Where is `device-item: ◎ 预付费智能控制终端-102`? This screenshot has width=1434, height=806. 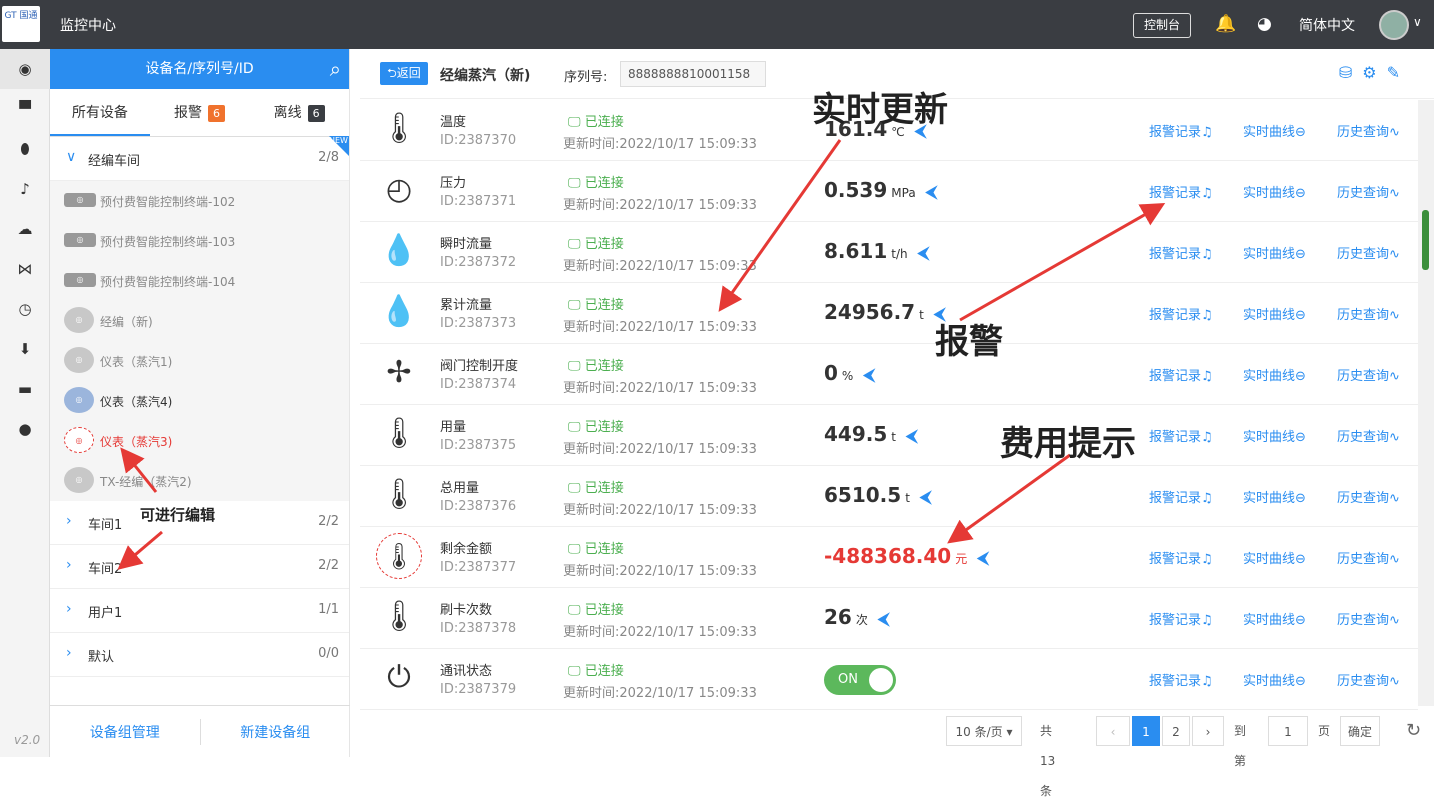
device-item: ◎ 预付费智能控制终端-102 is located at coordinates (199, 201).